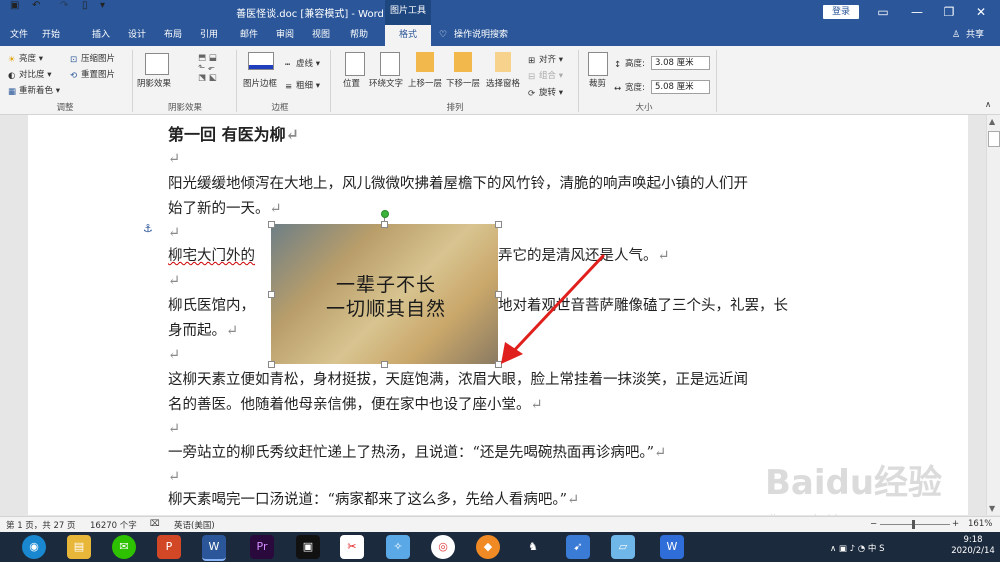  Describe the element at coordinates (883, 12) in the screenshot. I see `ribbon-display-icon: ▭` at that location.